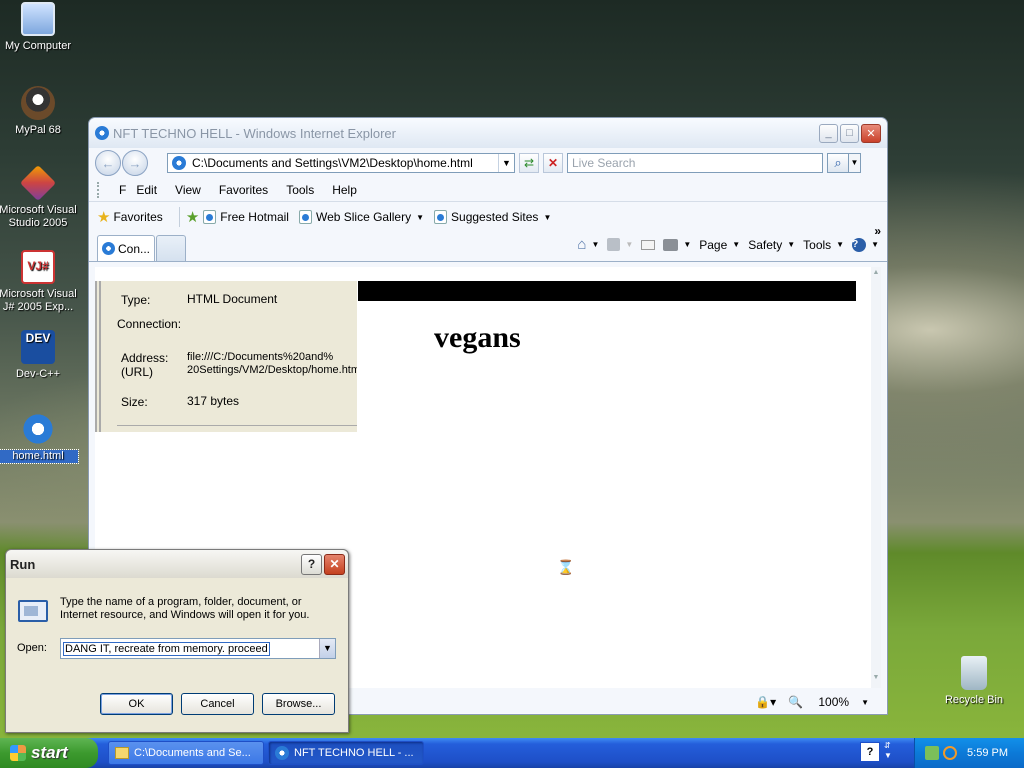  What do you see at coordinates (974, 700) in the screenshot?
I see `desktop-icon-label: Recycle Bin` at bounding box center [974, 700].